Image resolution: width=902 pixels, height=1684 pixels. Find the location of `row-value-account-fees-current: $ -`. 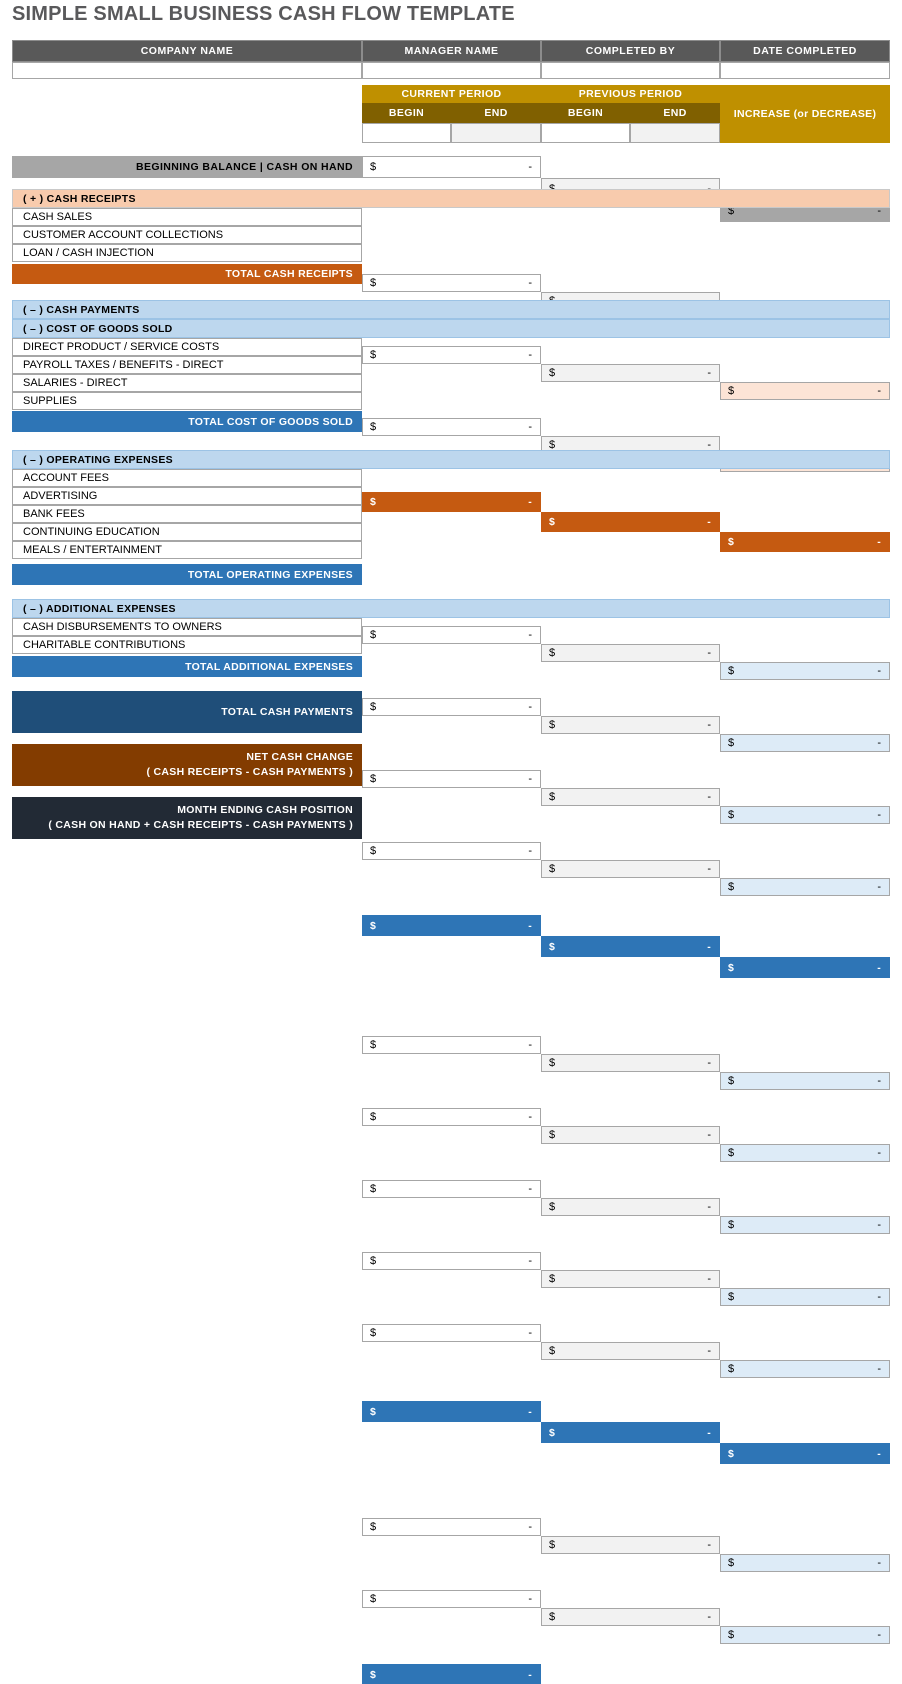

row-value-account-fees-current: $ - is located at coordinates (451, 1045).